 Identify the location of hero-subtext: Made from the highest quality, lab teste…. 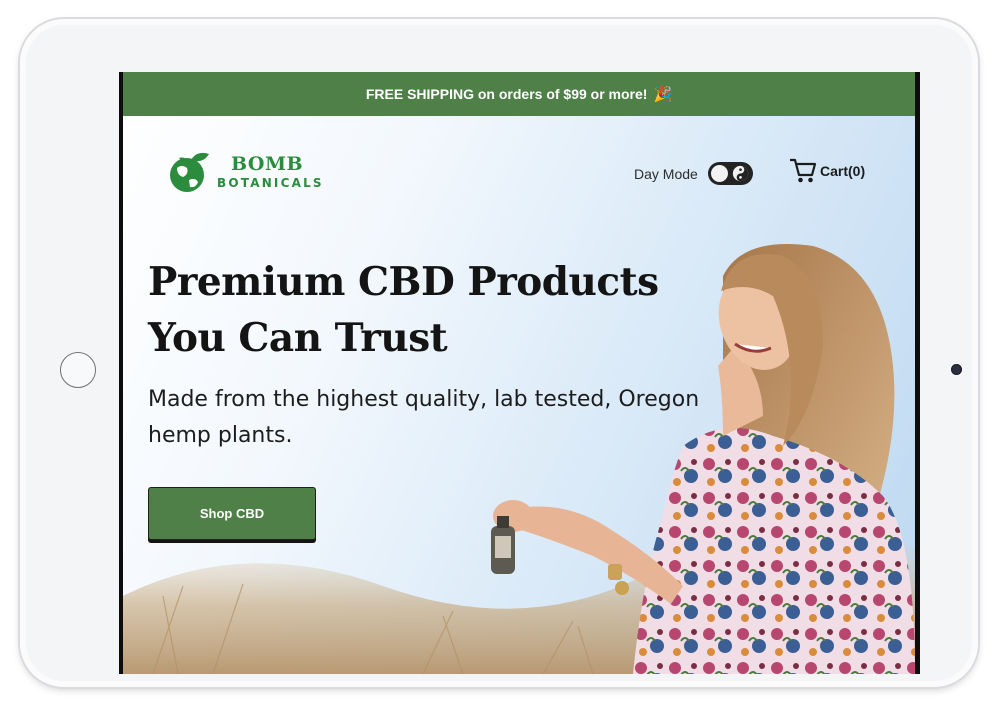
(424, 417).